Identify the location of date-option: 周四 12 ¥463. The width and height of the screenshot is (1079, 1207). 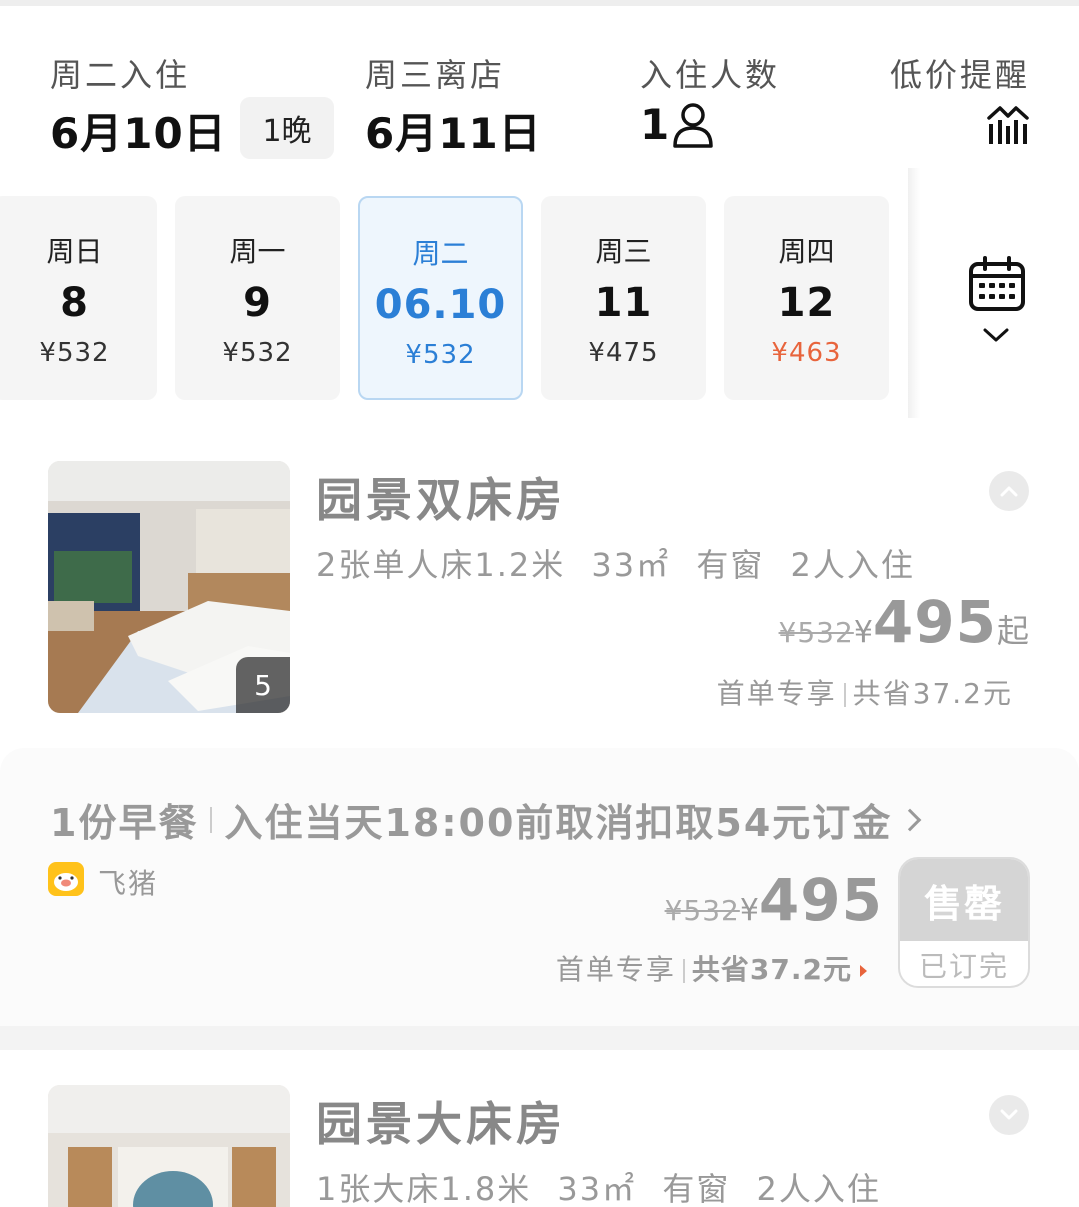
(806, 298).